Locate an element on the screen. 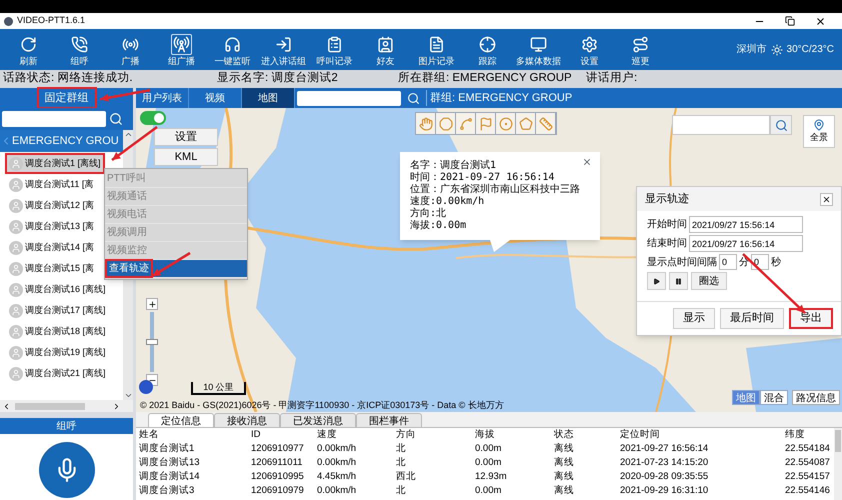  unit-label: 分 is located at coordinates (744, 263).